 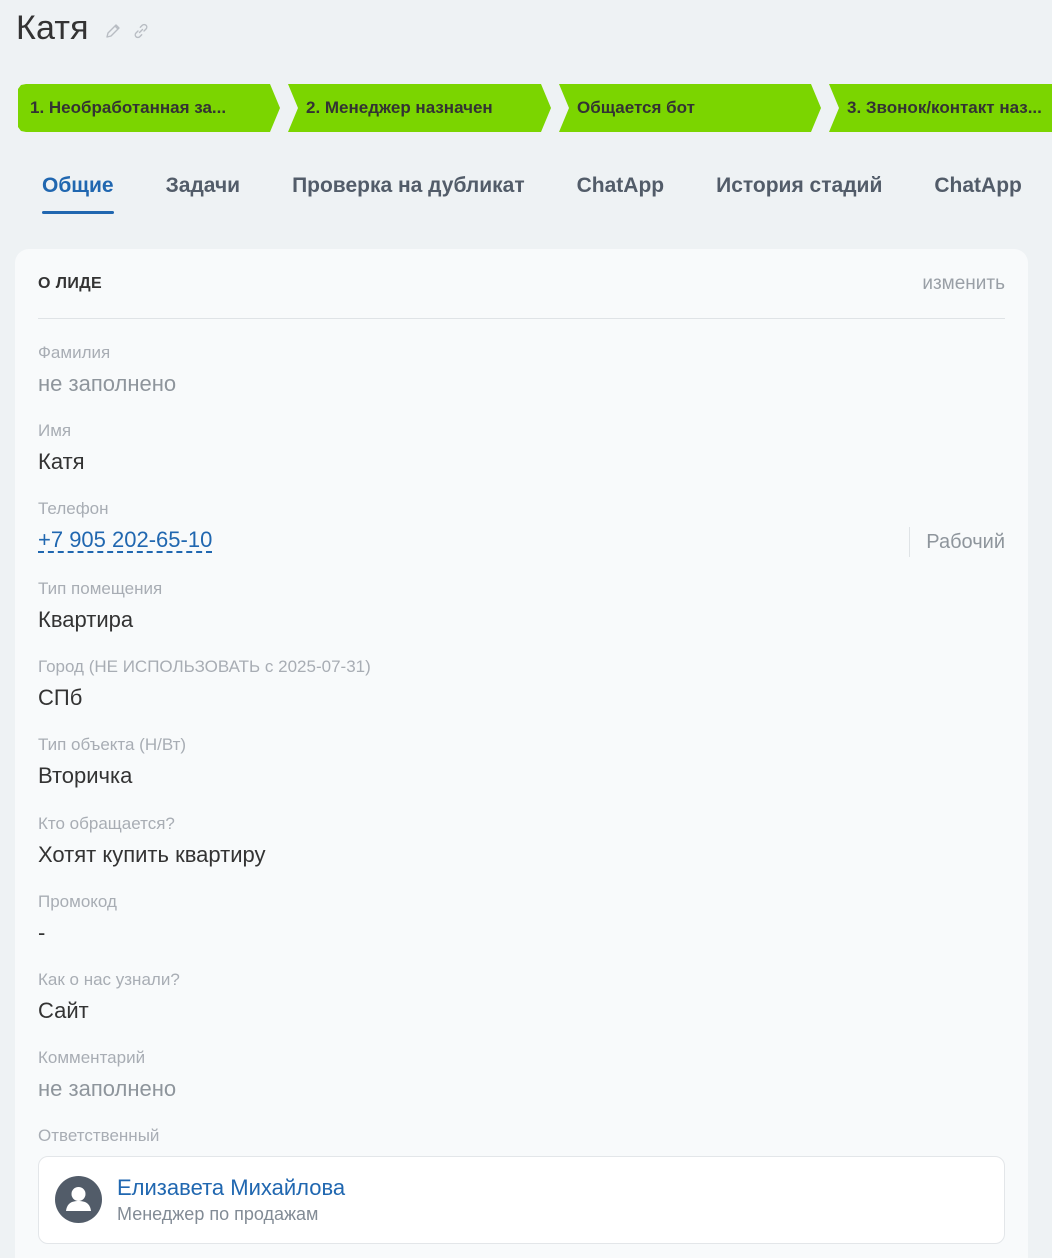 I want to click on phone-label: Телефон, so click(x=73, y=508).